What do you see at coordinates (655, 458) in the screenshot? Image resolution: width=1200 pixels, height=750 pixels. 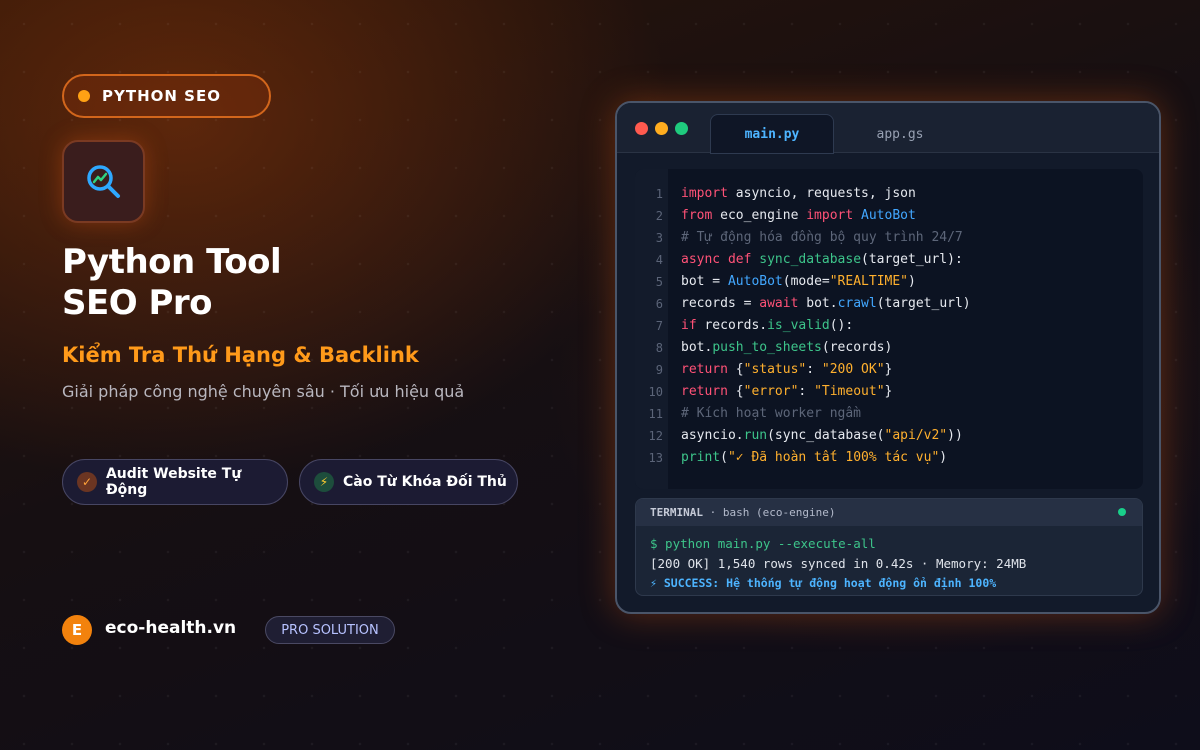 I see `line-number: 13` at bounding box center [655, 458].